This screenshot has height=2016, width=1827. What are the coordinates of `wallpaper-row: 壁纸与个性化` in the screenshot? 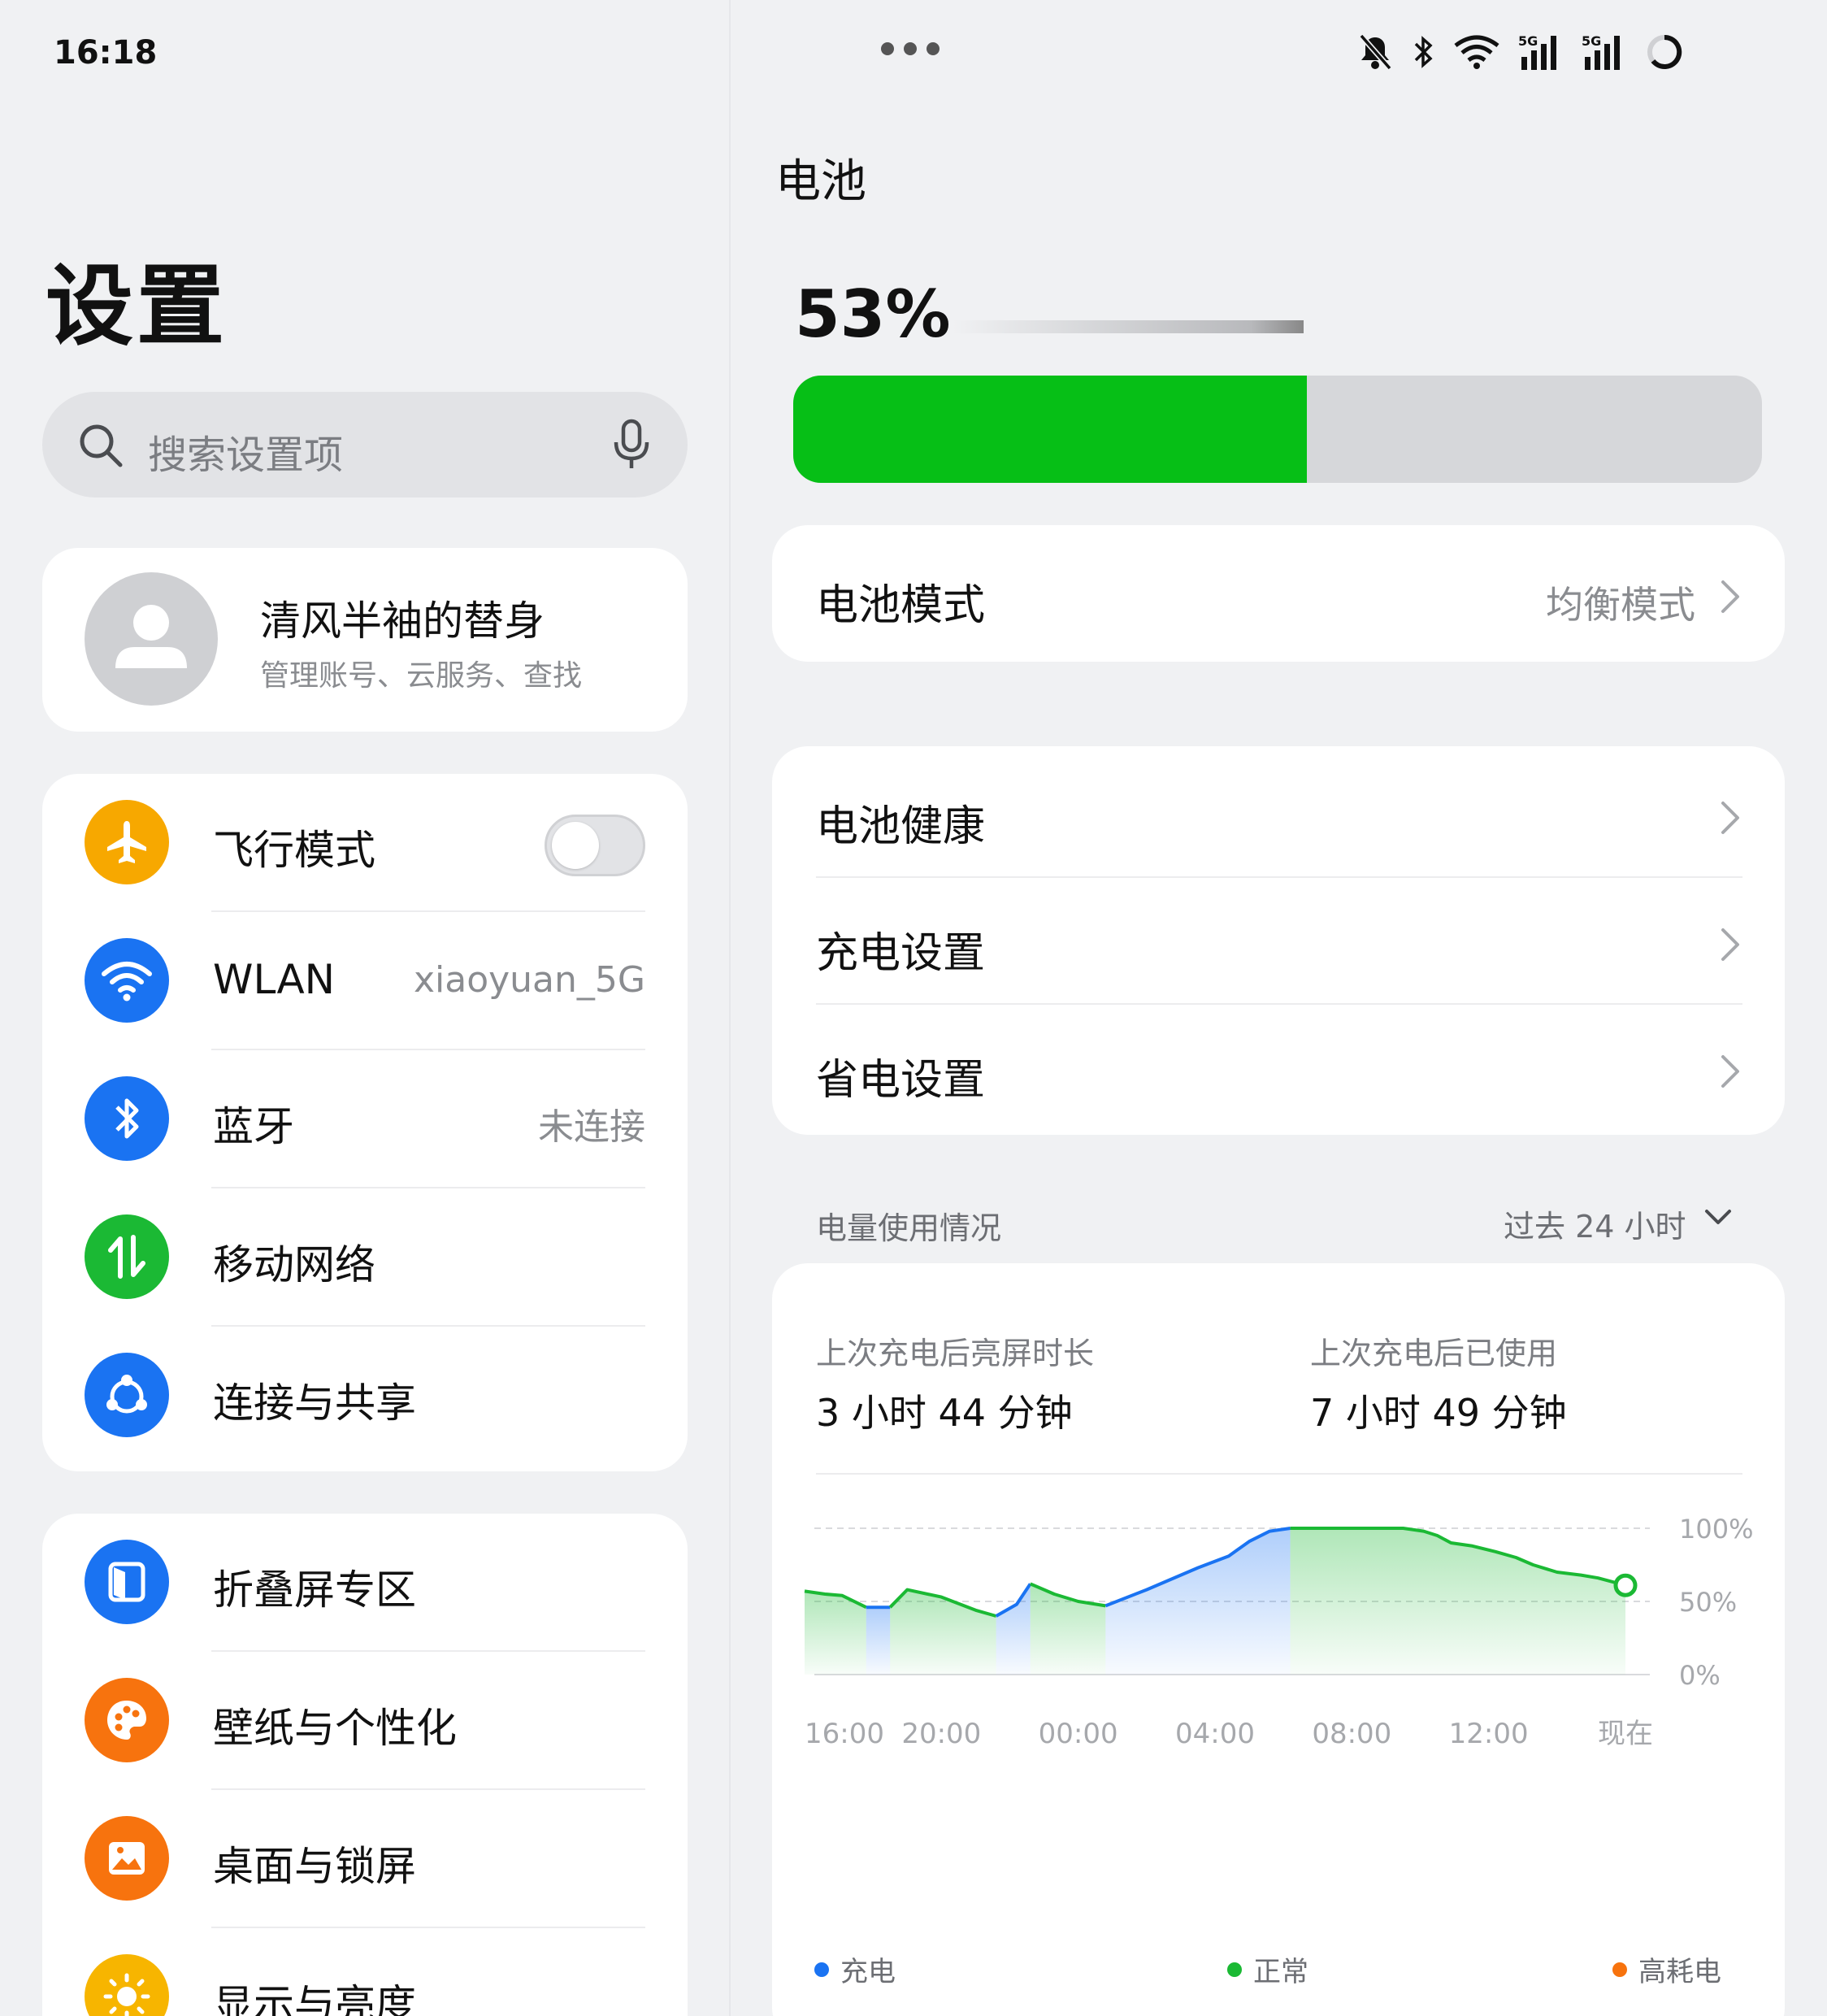 It's located at (365, 1721).